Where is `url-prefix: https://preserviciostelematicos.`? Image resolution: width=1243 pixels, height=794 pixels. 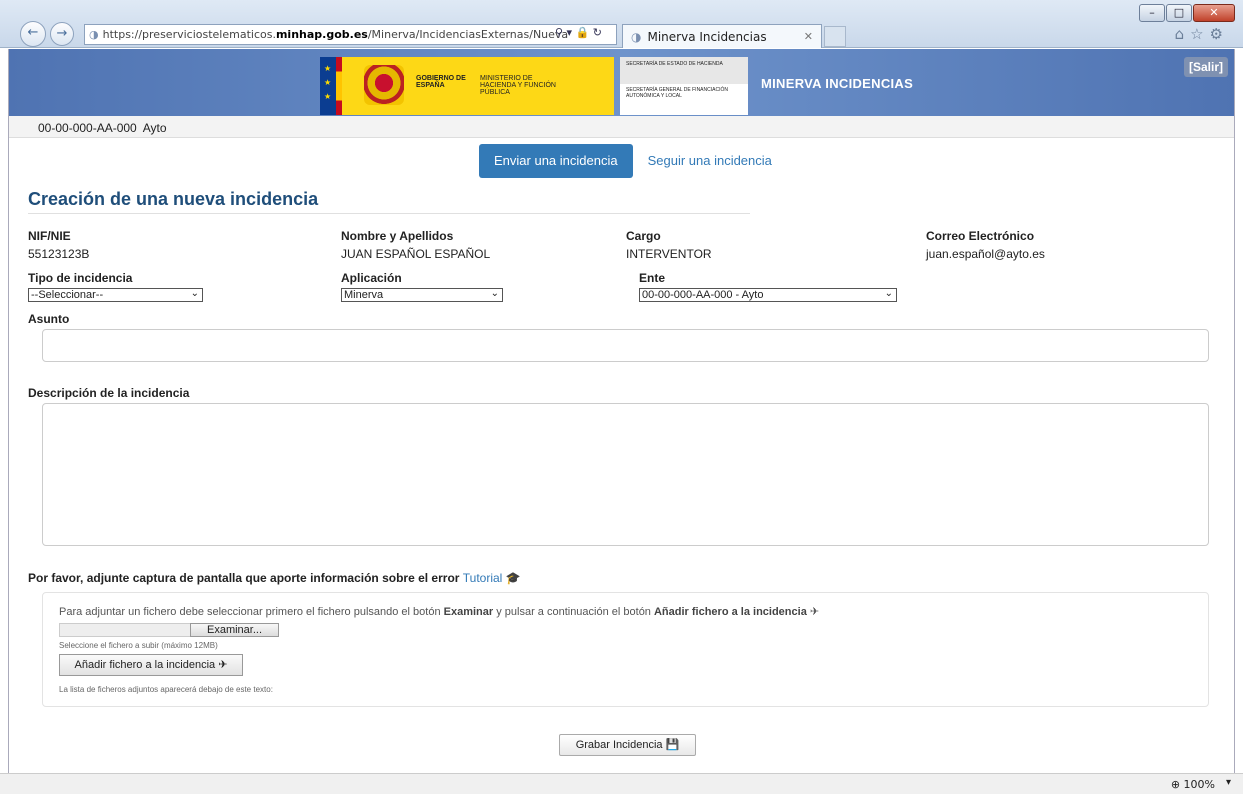 url-prefix: https://preserviciostelematicos. is located at coordinates (189, 34).